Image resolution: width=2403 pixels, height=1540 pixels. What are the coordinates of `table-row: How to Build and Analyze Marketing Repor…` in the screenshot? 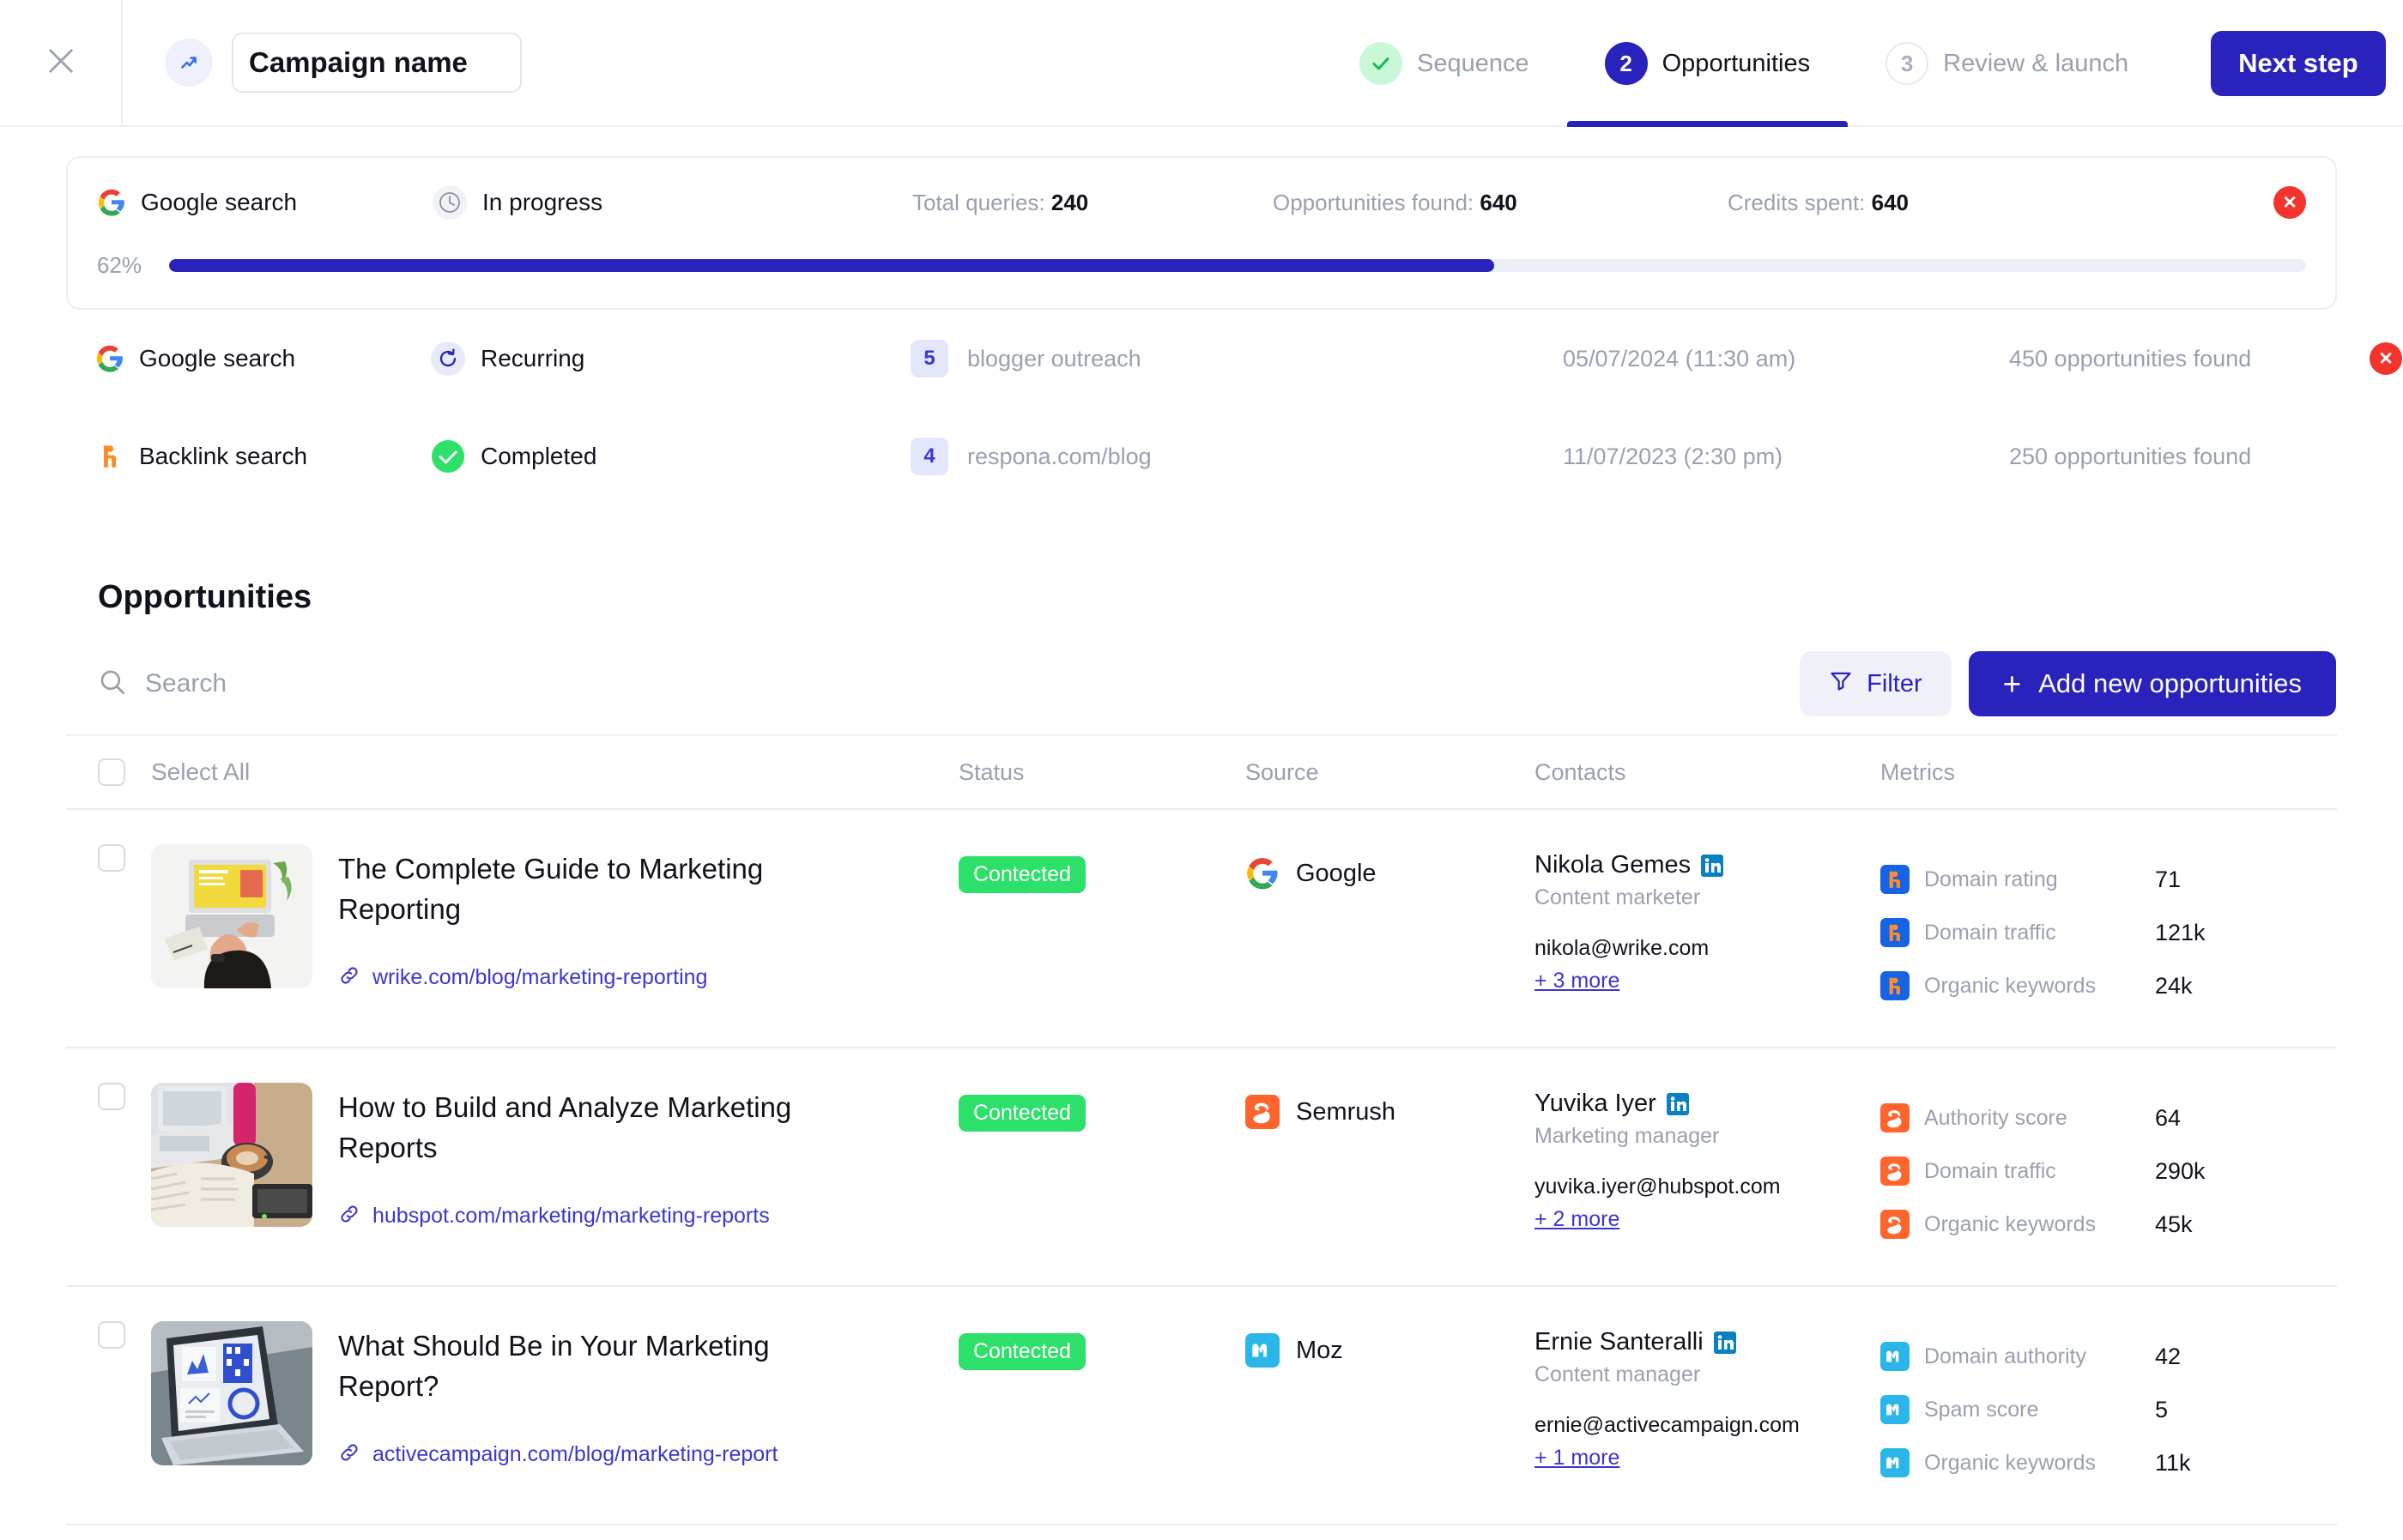 It's located at (1202, 1167).